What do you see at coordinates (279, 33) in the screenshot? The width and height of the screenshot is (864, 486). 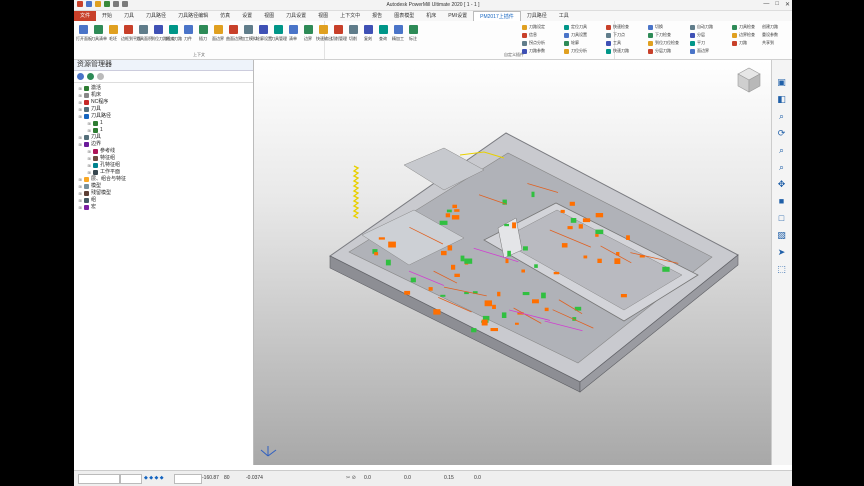 I see `ribbon-button-13: 刀具管理` at bounding box center [279, 33].